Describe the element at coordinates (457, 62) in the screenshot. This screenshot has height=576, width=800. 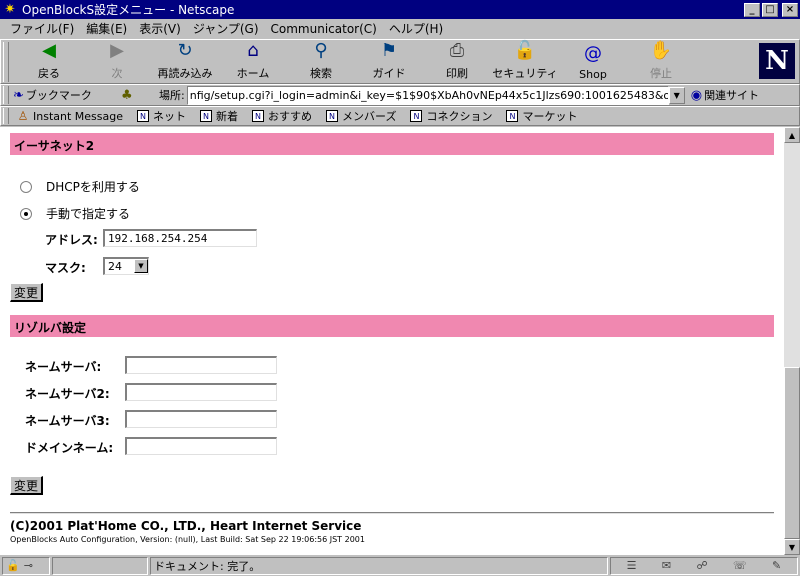
I see `toolbar-button-print: ⎙ 印刷` at that location.